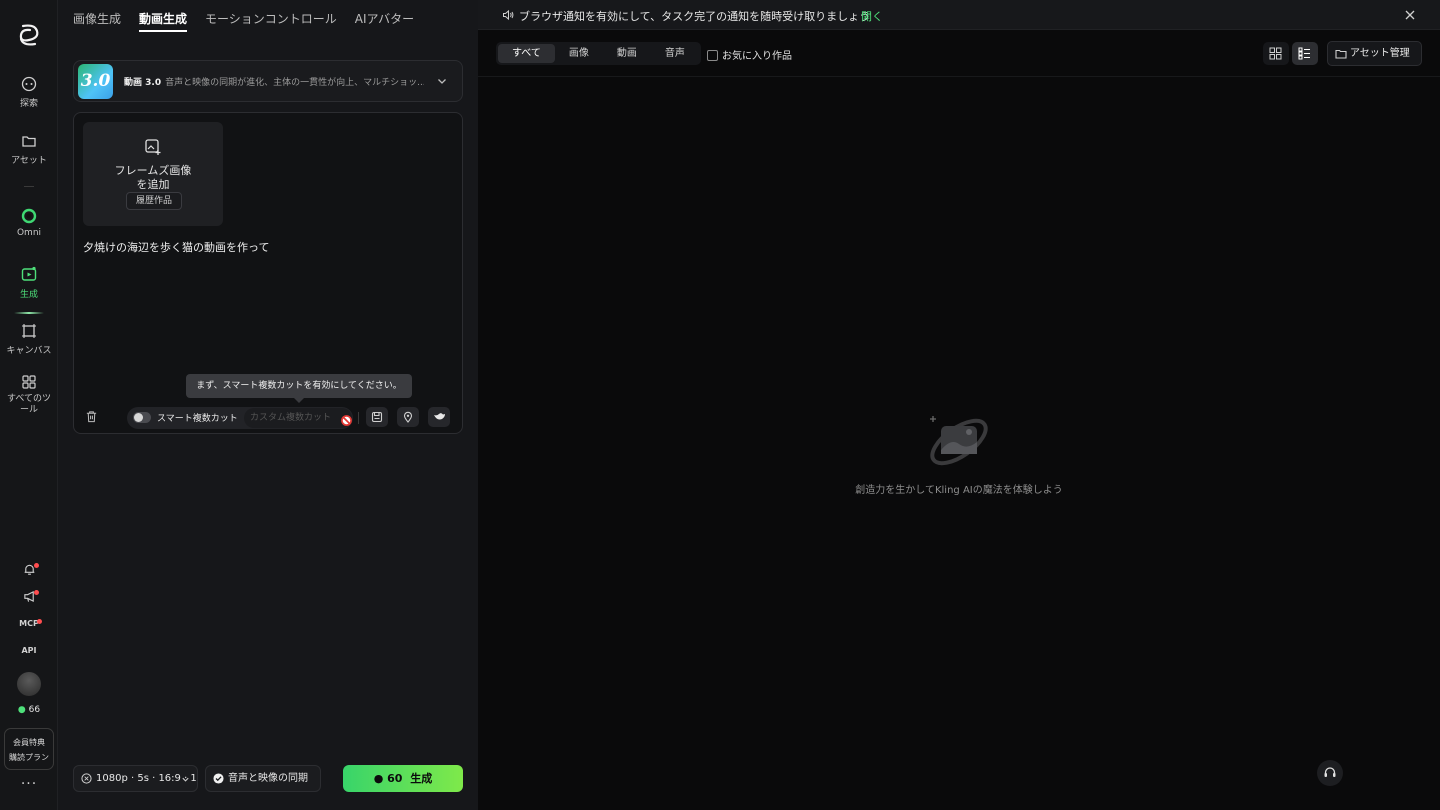  Describe the element at coordinates (218, 778) in the screenshot. I see `check-circle-icon` at that location.